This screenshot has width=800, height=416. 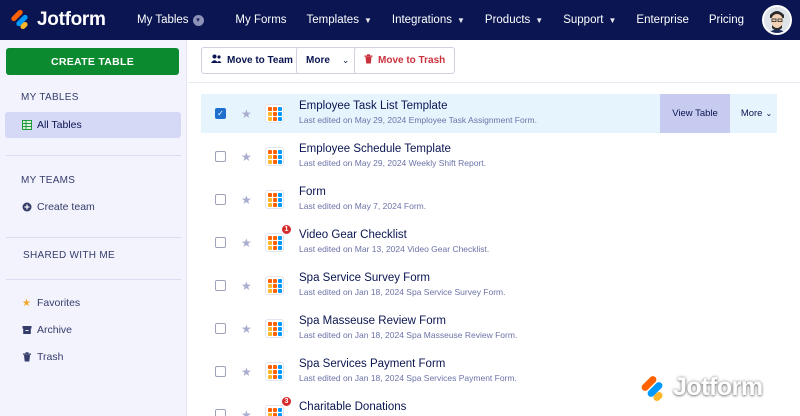 What do you see at coordinates (93, 207) in the screenshot?
I see `sidebar-item-create-team: Create team` at bounding box center [93, 207].